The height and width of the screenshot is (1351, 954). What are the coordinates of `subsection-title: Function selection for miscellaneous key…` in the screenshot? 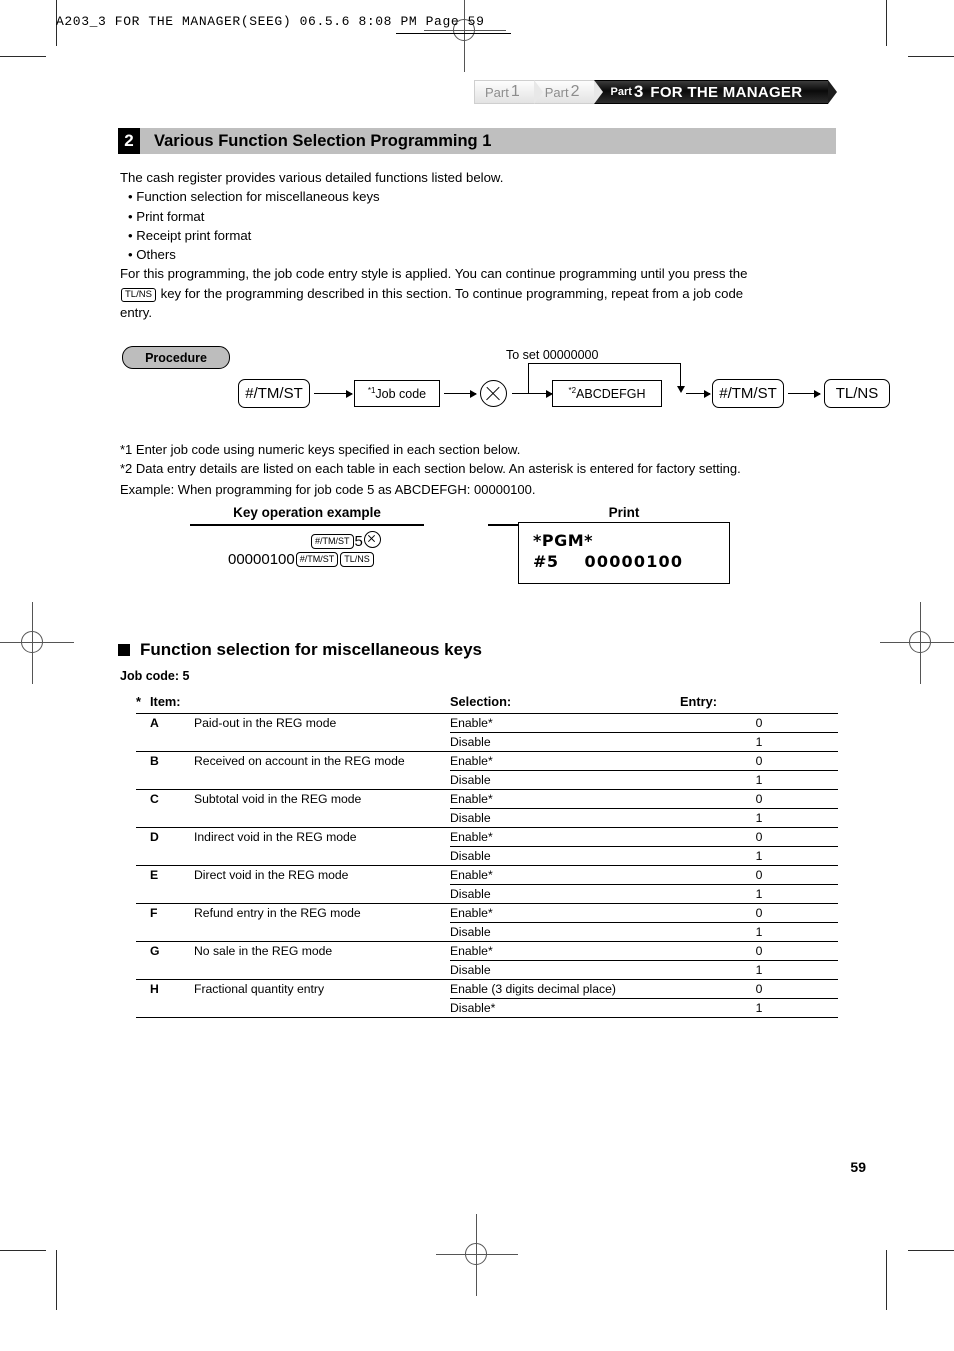 It's located at (311, 649).